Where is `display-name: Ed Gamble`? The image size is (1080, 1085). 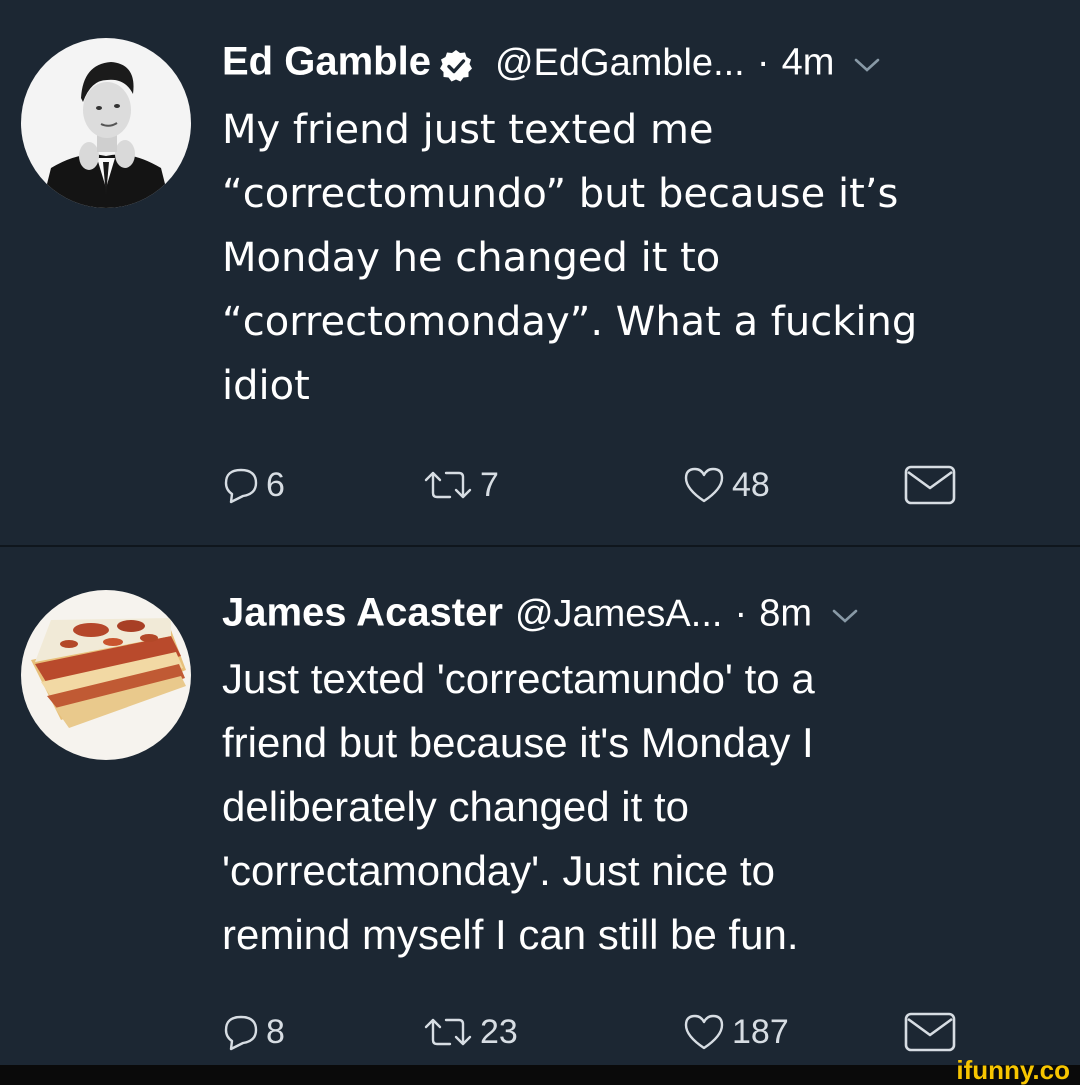 display-name: Ed Gamble is located at coordinates (326, 62).